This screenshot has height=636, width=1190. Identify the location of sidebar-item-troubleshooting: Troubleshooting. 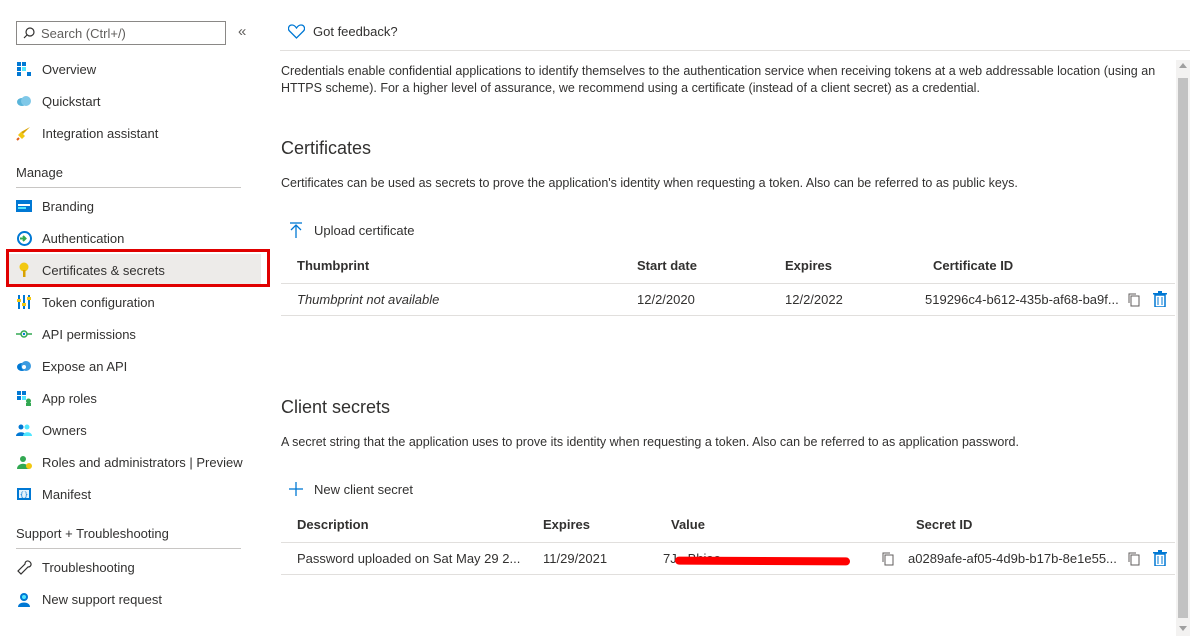
(134, 567).